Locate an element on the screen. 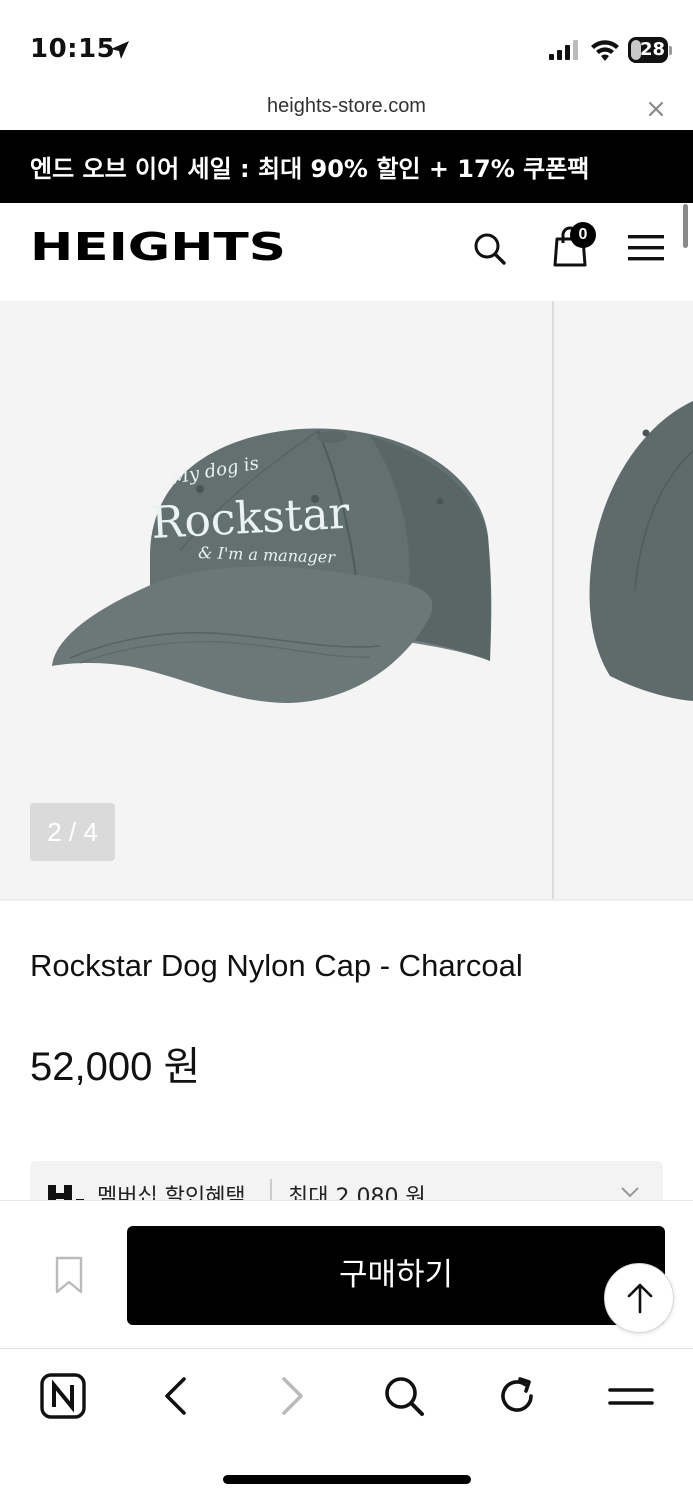 The image size is (693, 1500). bookmark-icon is located at coordinates (69, 1275).